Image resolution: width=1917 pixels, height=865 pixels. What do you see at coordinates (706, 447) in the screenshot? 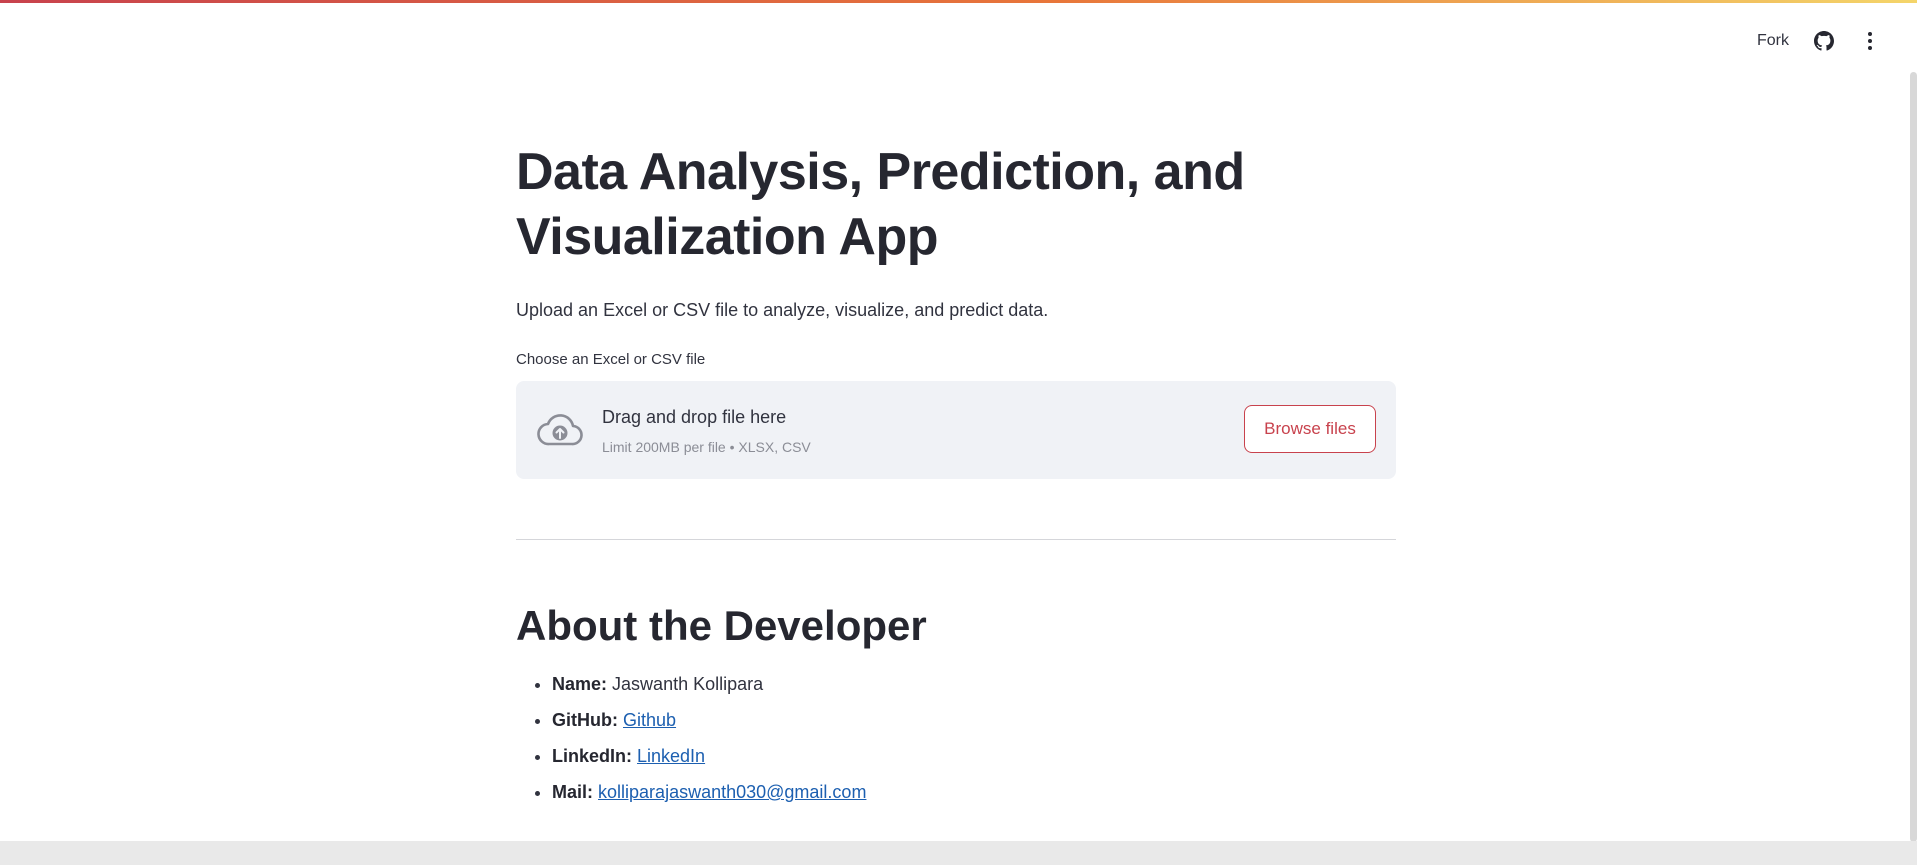
I see `dropzone-limit: Limit 200MB per file • XLSX, CSV` at bounding box center [706, 447].